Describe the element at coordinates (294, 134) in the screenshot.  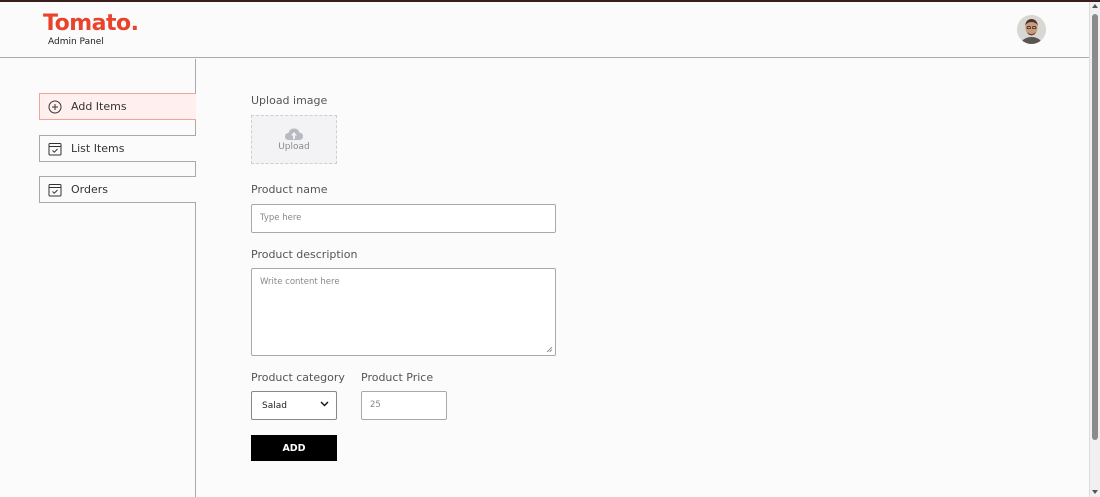
I see `cloud-upload-icon` at that location.